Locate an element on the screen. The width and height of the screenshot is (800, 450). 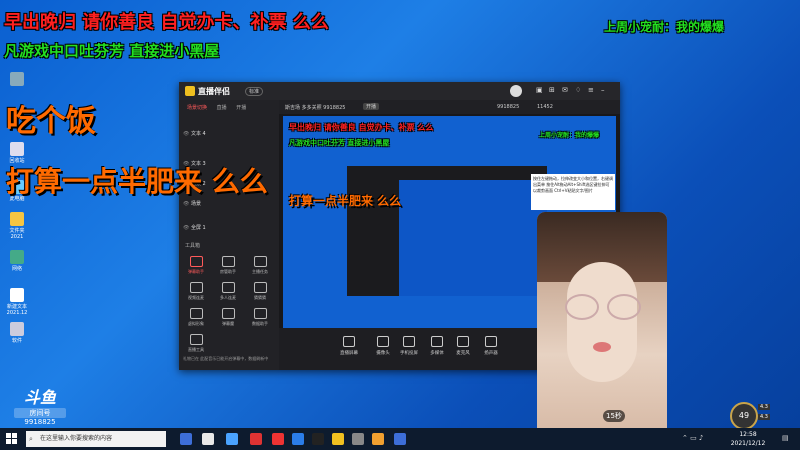
room-tag: 开播 is located at coordinates (371, 106).